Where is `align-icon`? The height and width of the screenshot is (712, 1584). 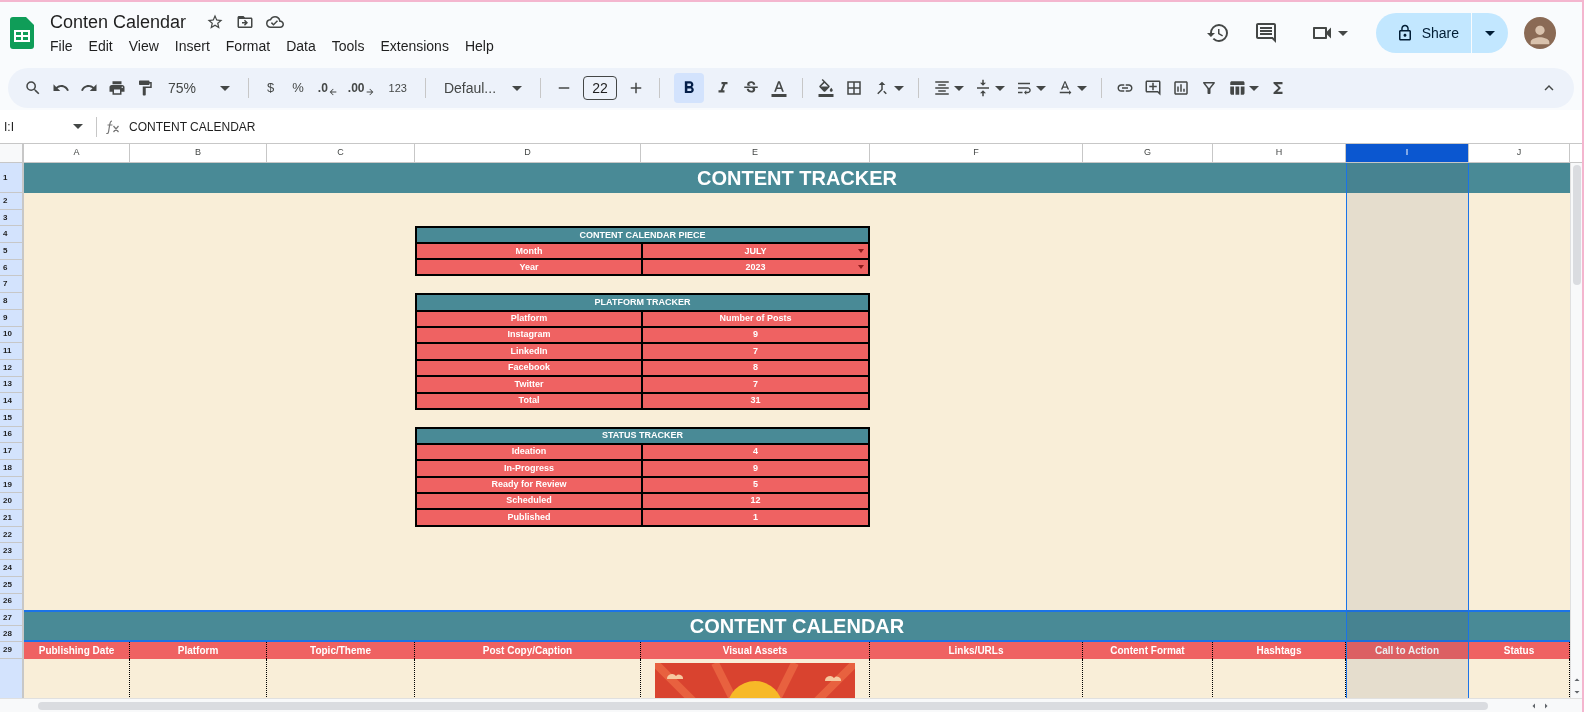 align-icon is located at coordinates (942, 88).